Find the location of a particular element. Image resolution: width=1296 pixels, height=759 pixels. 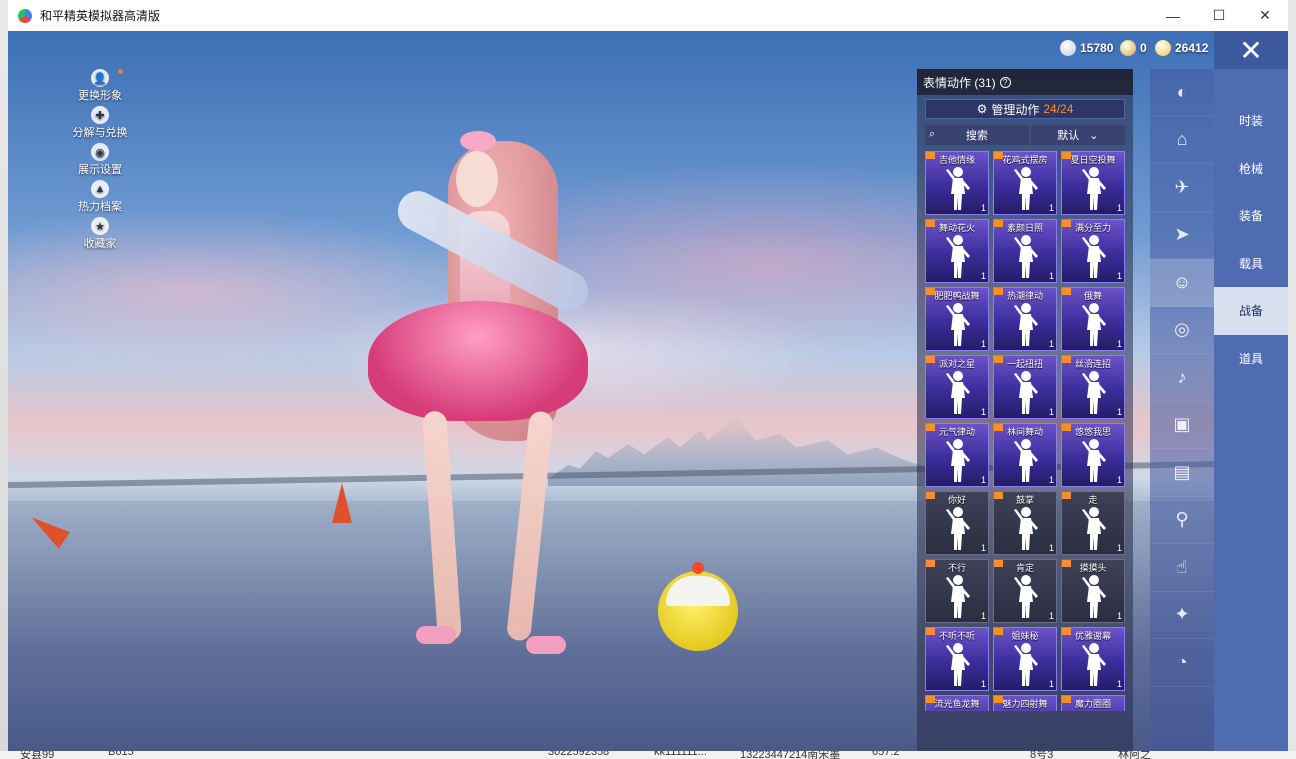

emote-name: 林间舞动 is located at coordinates (1024, 432).